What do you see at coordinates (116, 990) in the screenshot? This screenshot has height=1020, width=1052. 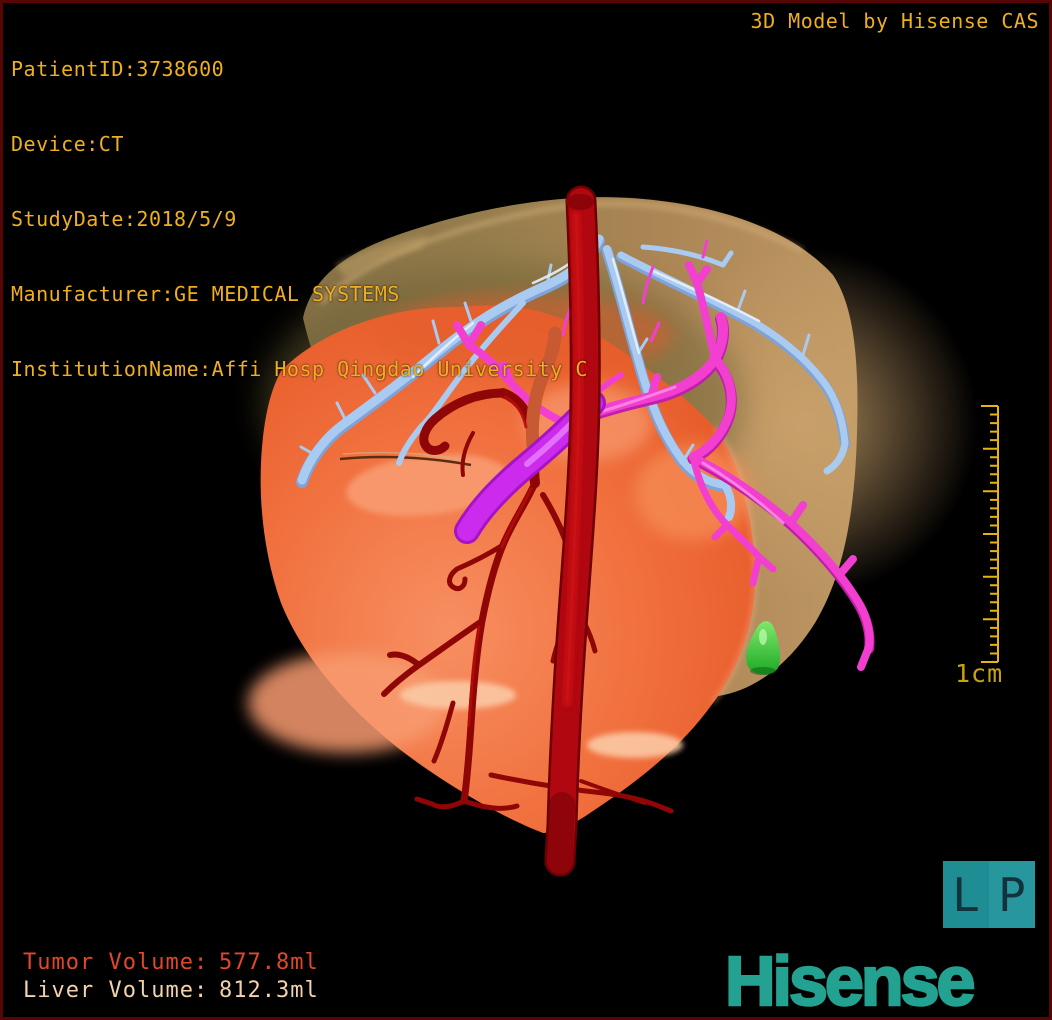 I see `liver-volume-label: Liver Volume:` at bounding box center [116, 990].